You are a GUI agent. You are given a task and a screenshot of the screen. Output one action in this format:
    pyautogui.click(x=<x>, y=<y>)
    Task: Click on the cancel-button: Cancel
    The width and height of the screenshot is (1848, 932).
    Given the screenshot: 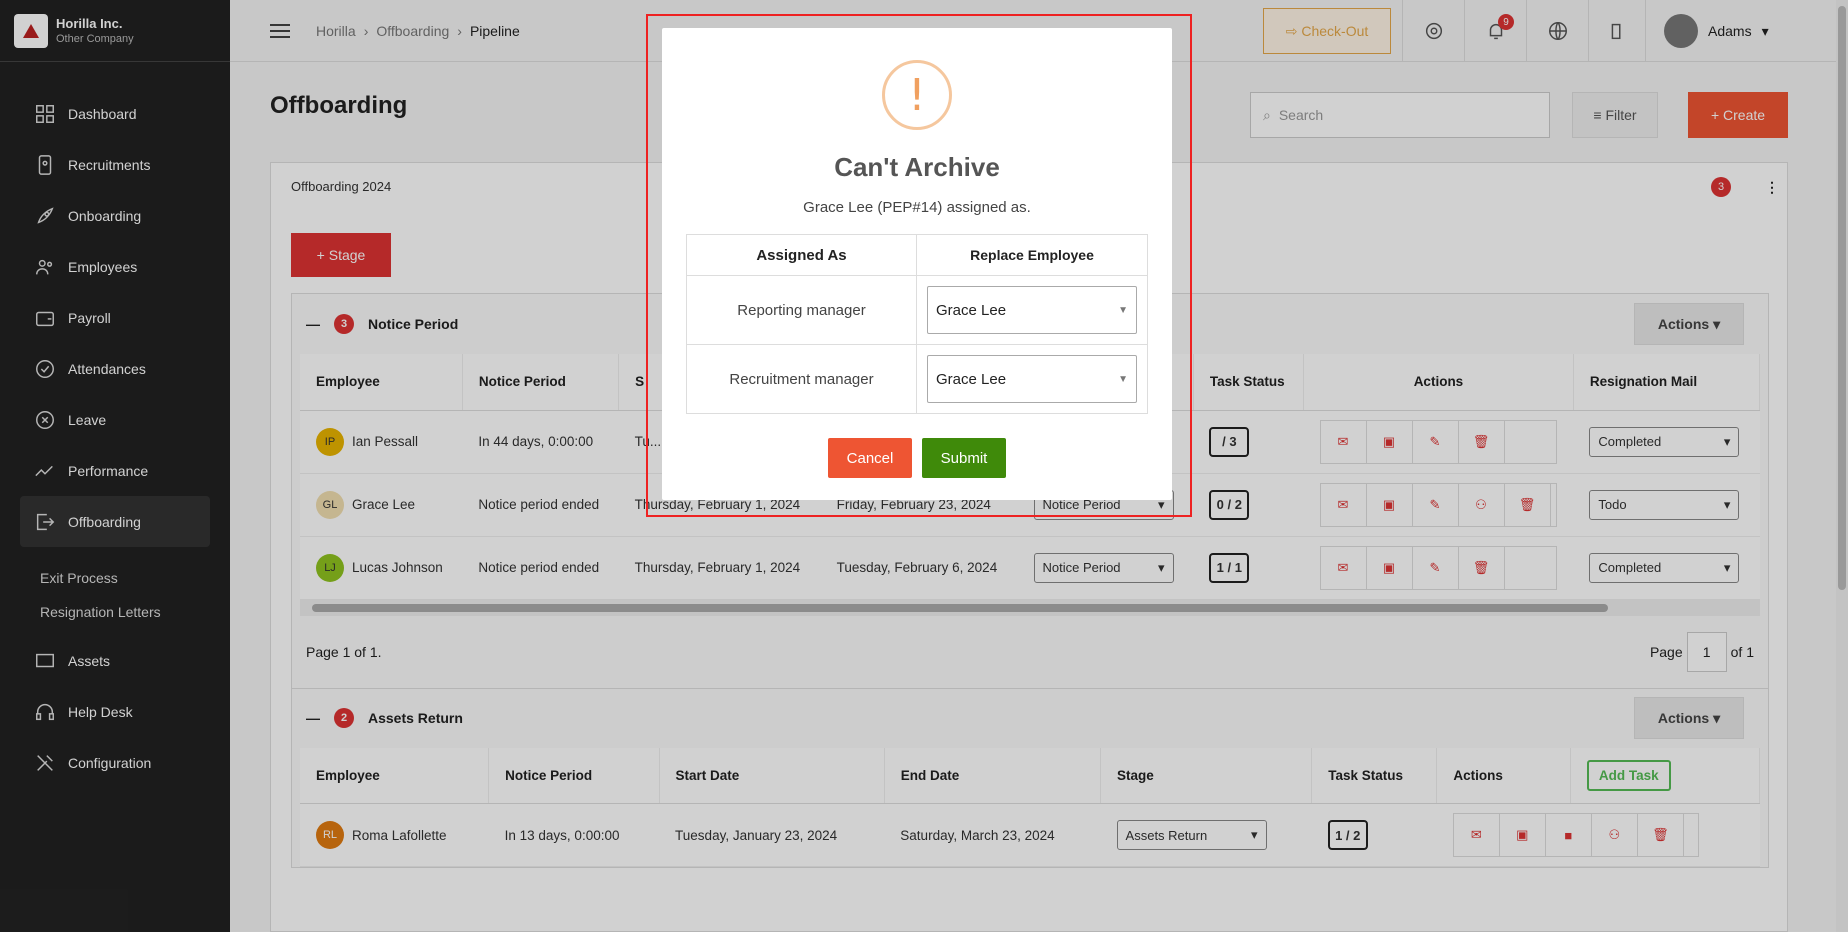 What is the action you would take?
    pyautogui.click(x=870, y=458)
    